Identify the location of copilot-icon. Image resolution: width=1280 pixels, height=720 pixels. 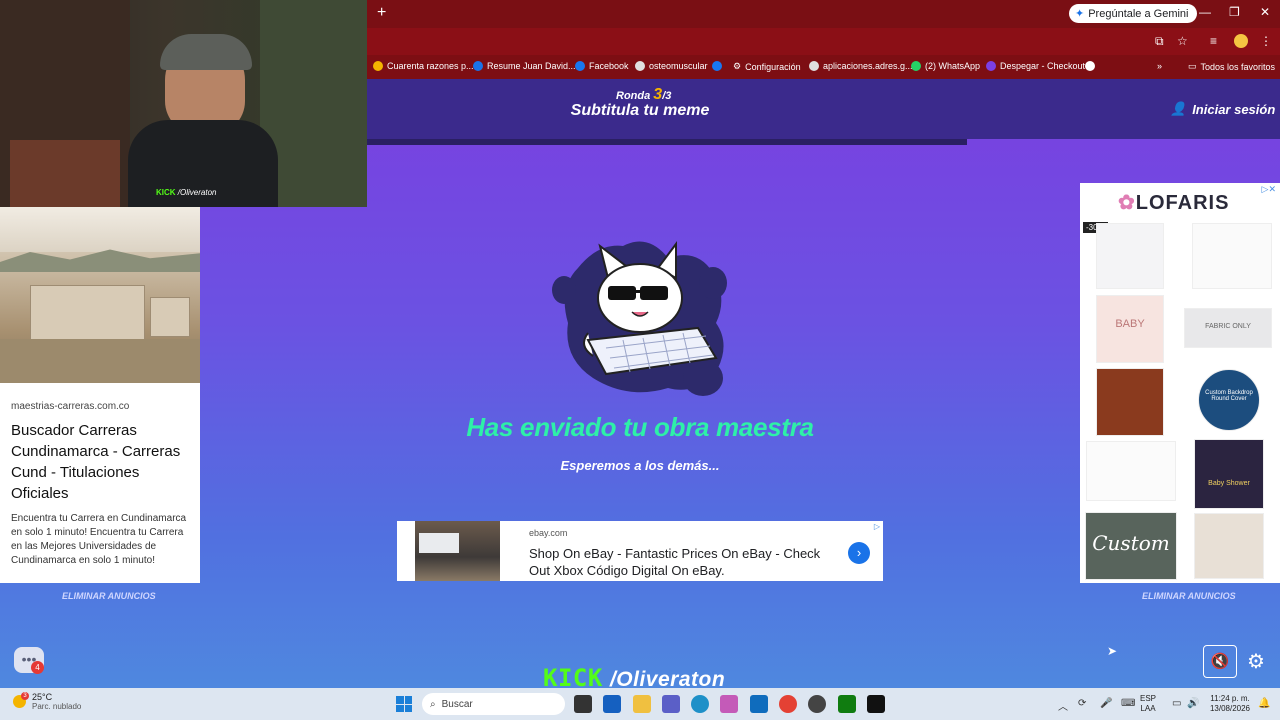
(729, 704).